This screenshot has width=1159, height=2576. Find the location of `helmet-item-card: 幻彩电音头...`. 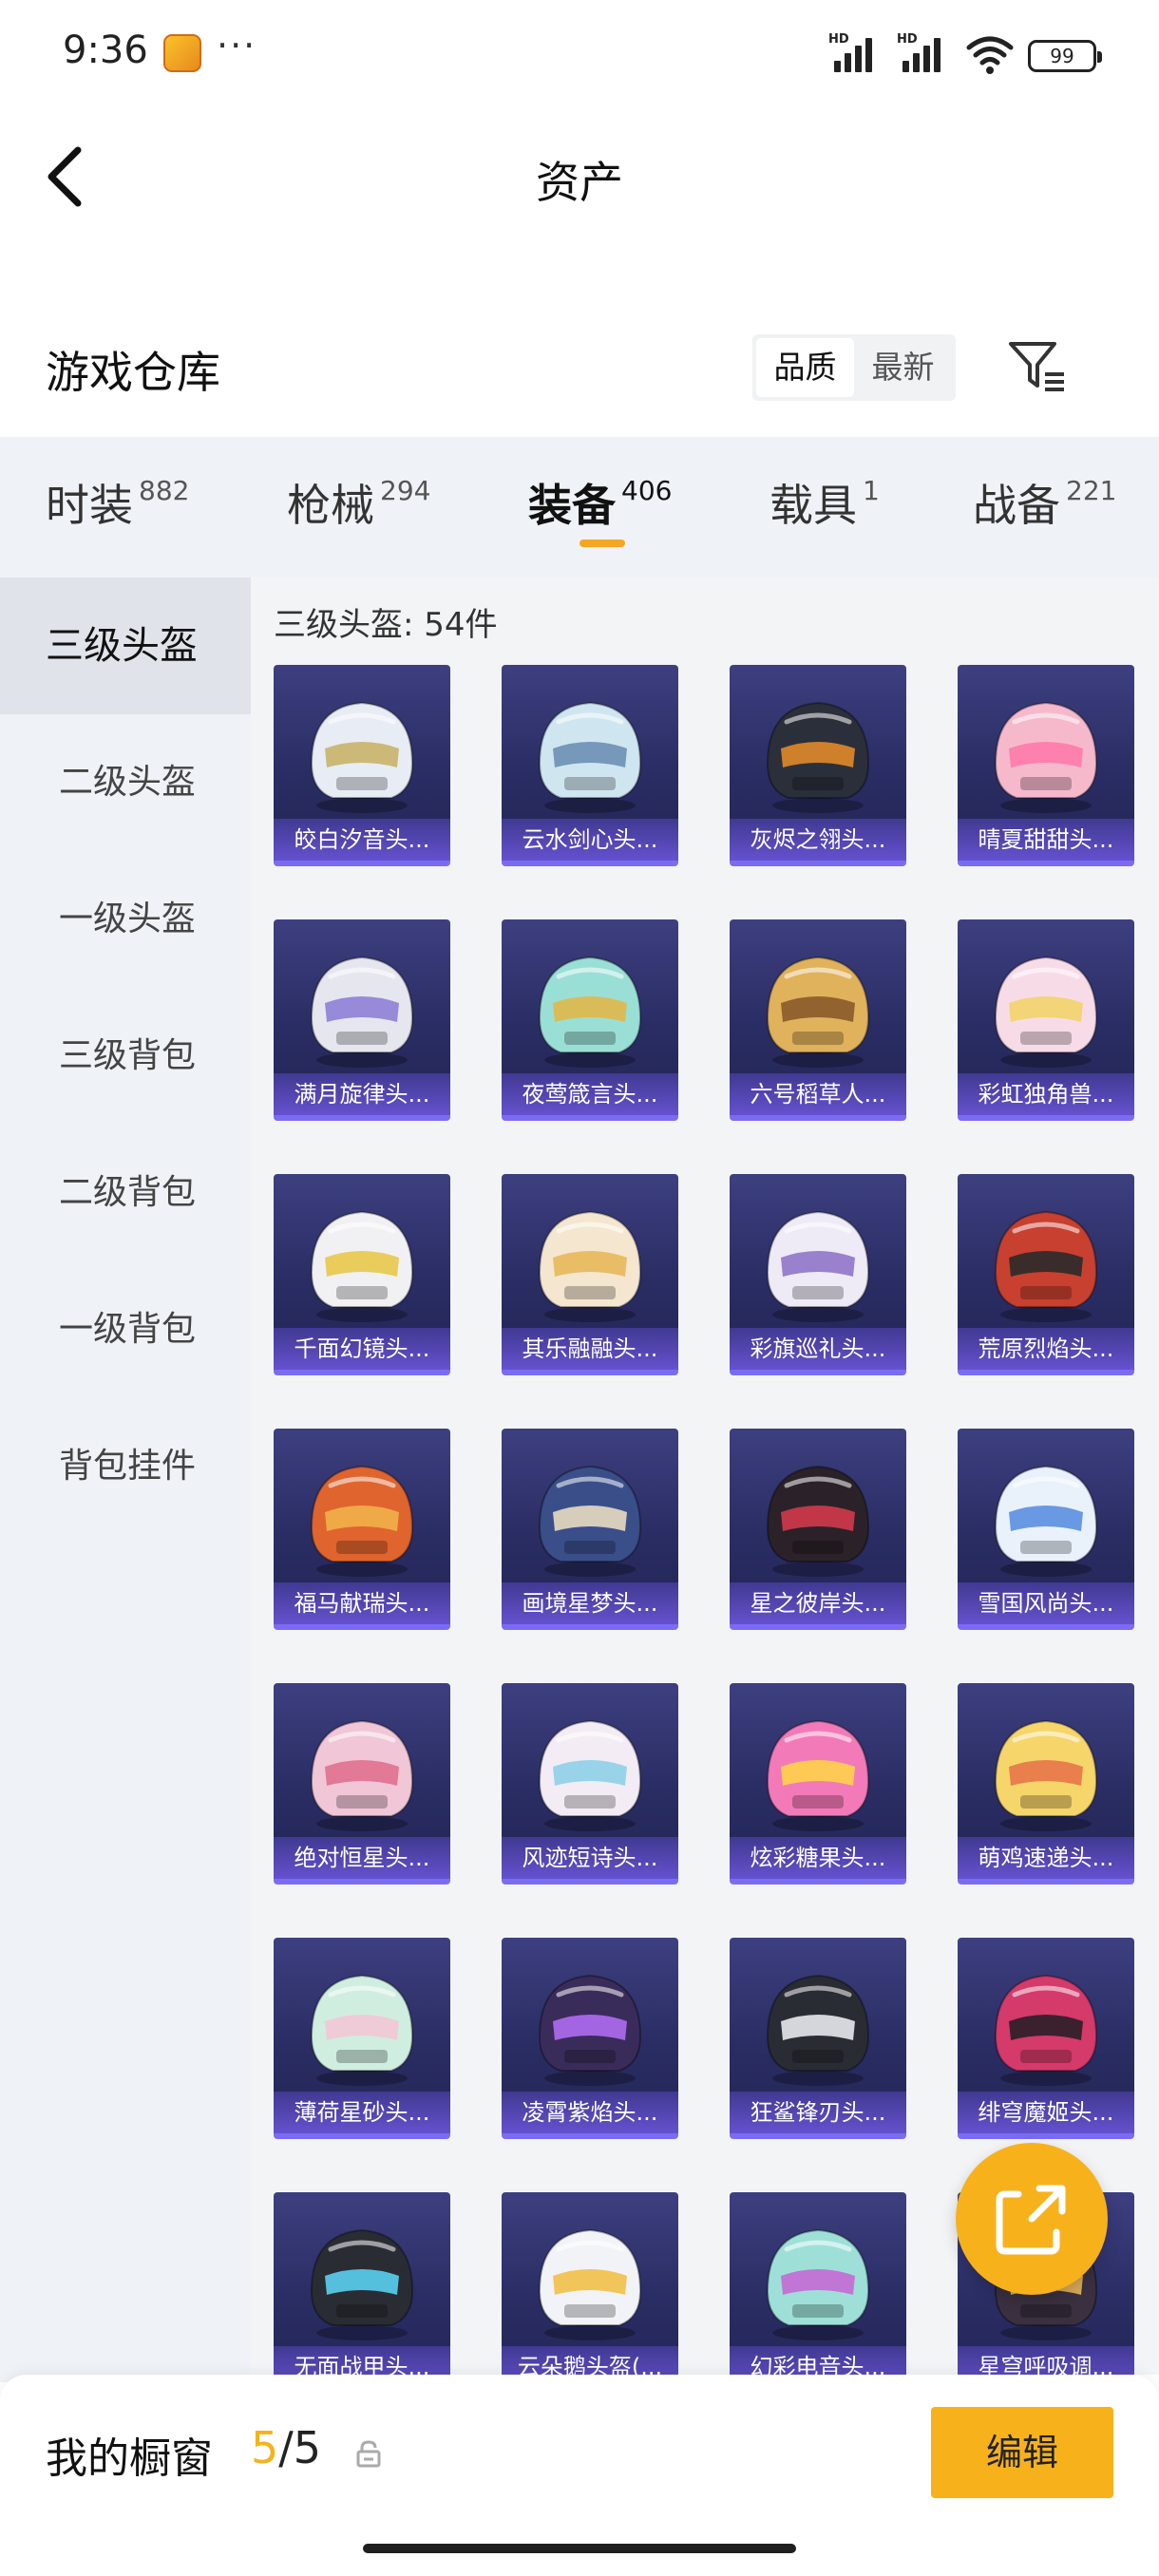

helmet-item-card: 幻彩电音头... is located at coordinates (818, 2283).